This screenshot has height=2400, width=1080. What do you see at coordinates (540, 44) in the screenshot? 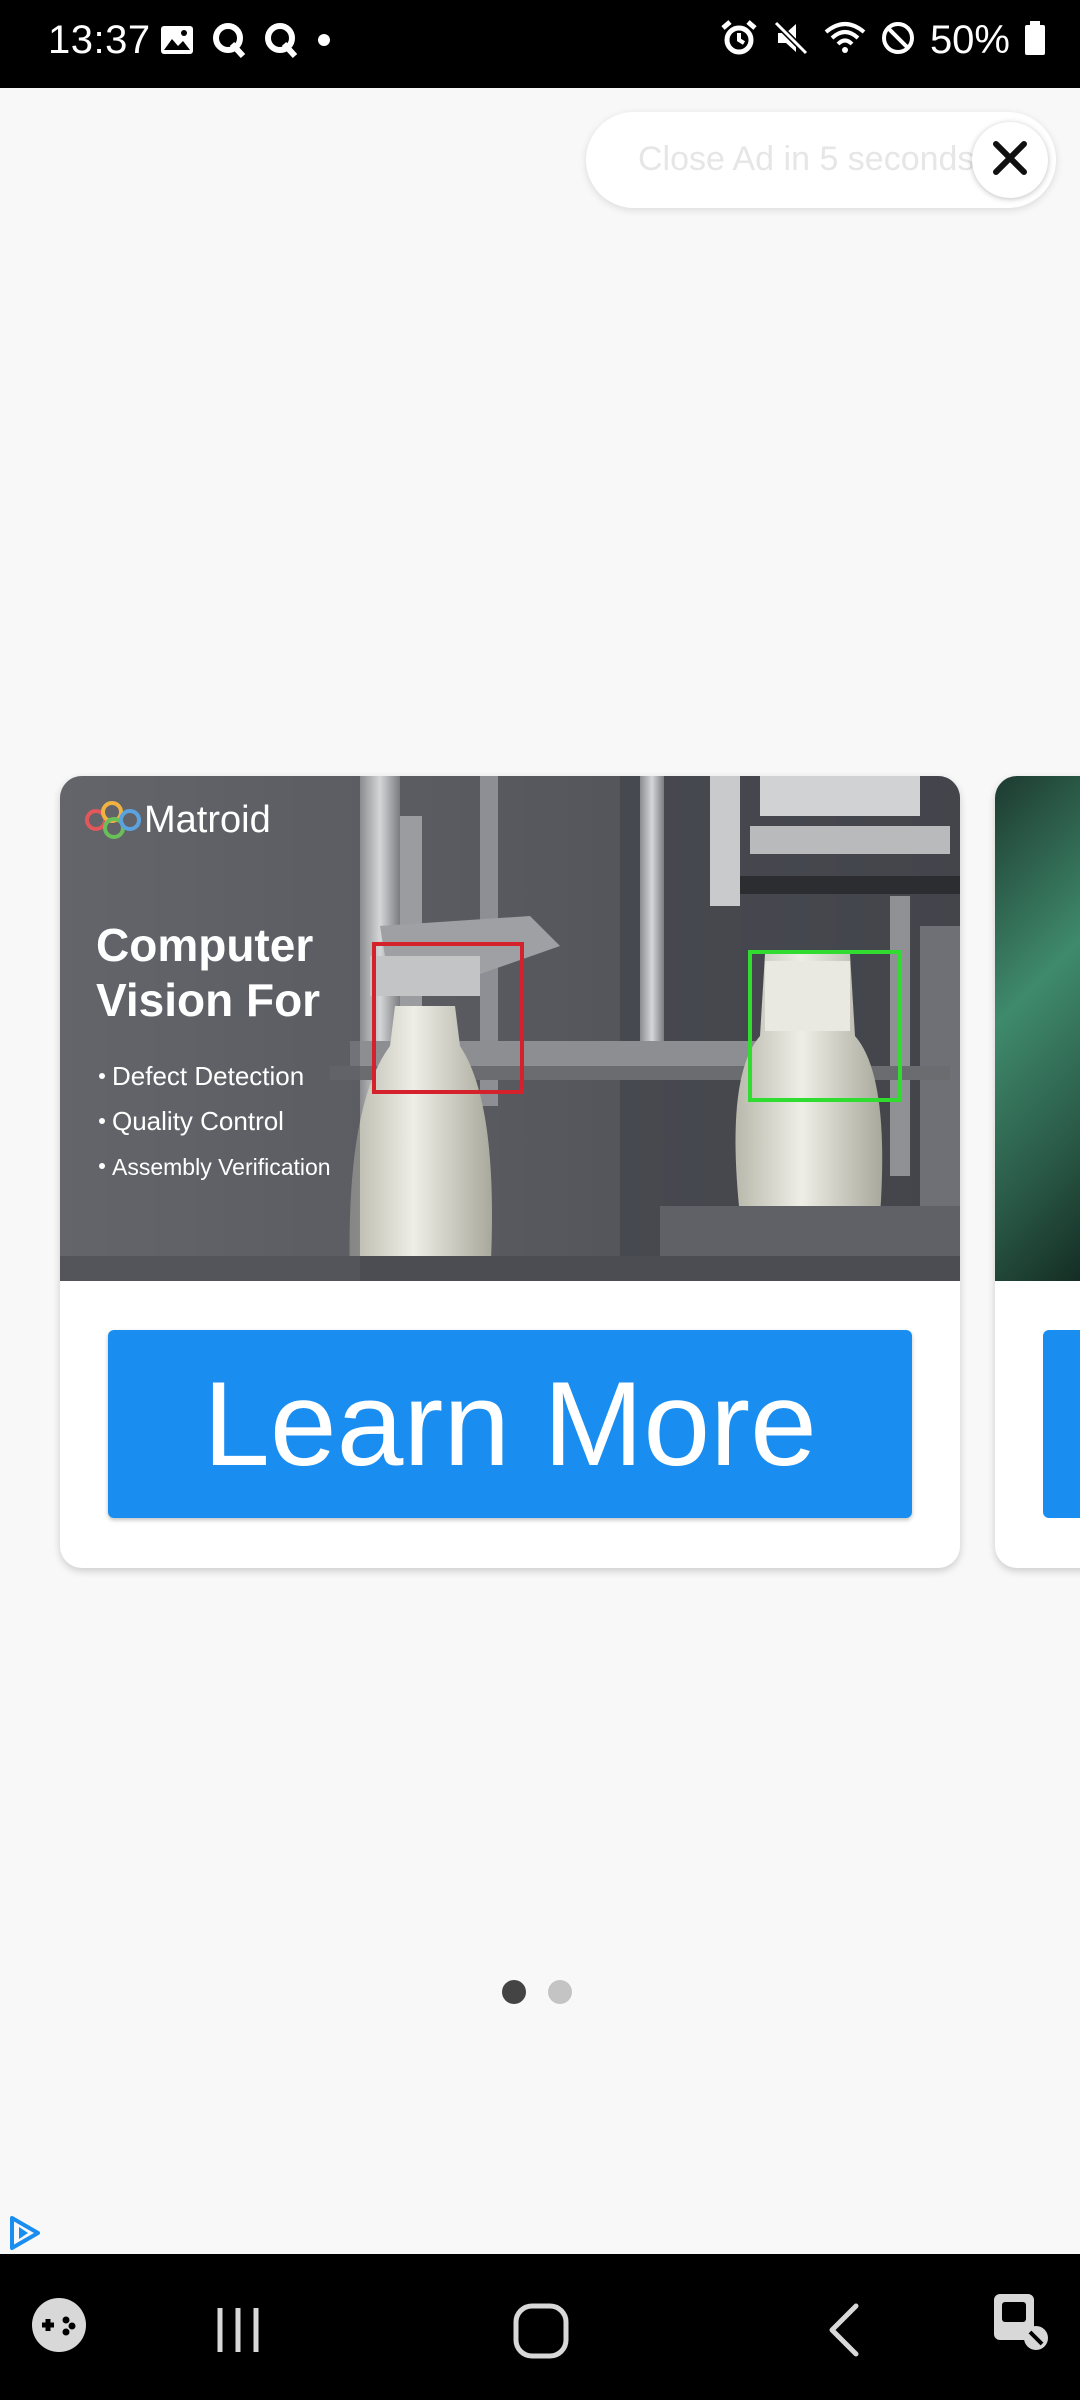
I see `status-bar: 13:37 50%` at bounding box center [540, 44].